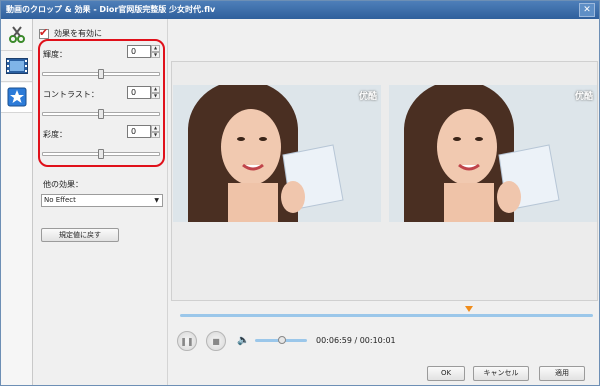 Image resolution: width=600 pixels, height=386 pixels. I want to click on brightness-label: 輝度：, so click(55, 54).